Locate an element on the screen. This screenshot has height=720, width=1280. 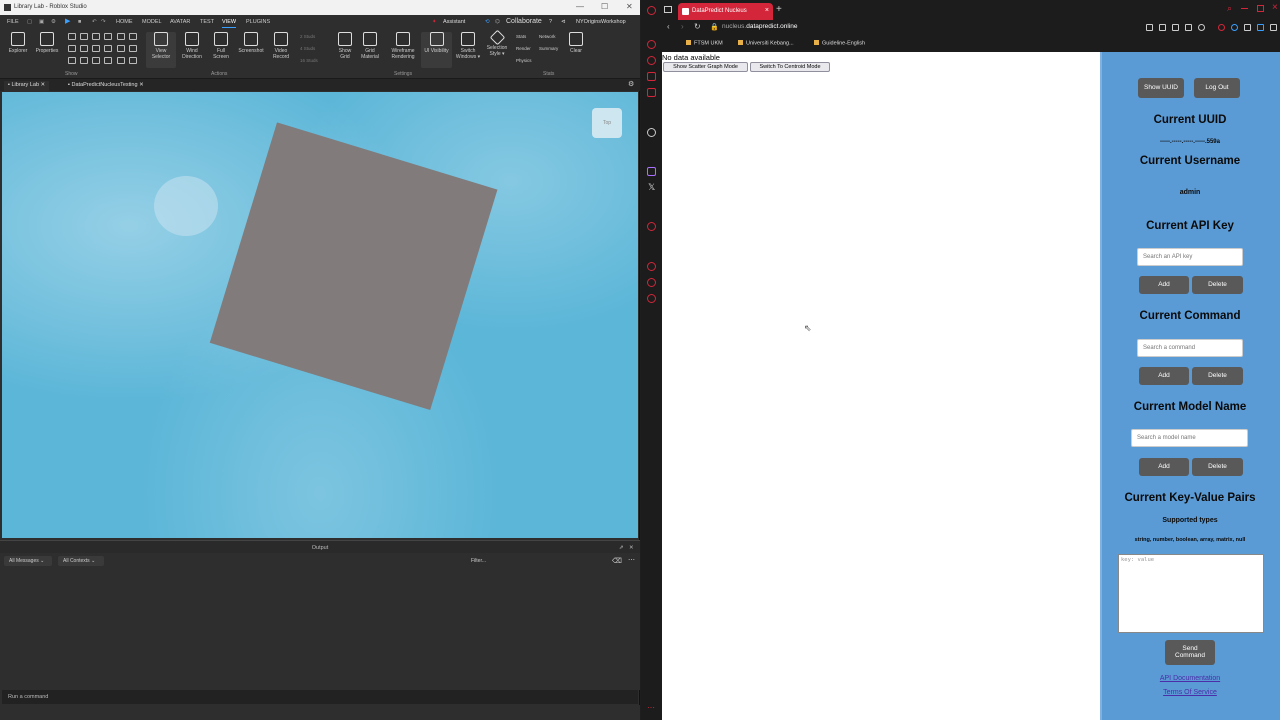
player-icon is located at coordinates (651, 226).